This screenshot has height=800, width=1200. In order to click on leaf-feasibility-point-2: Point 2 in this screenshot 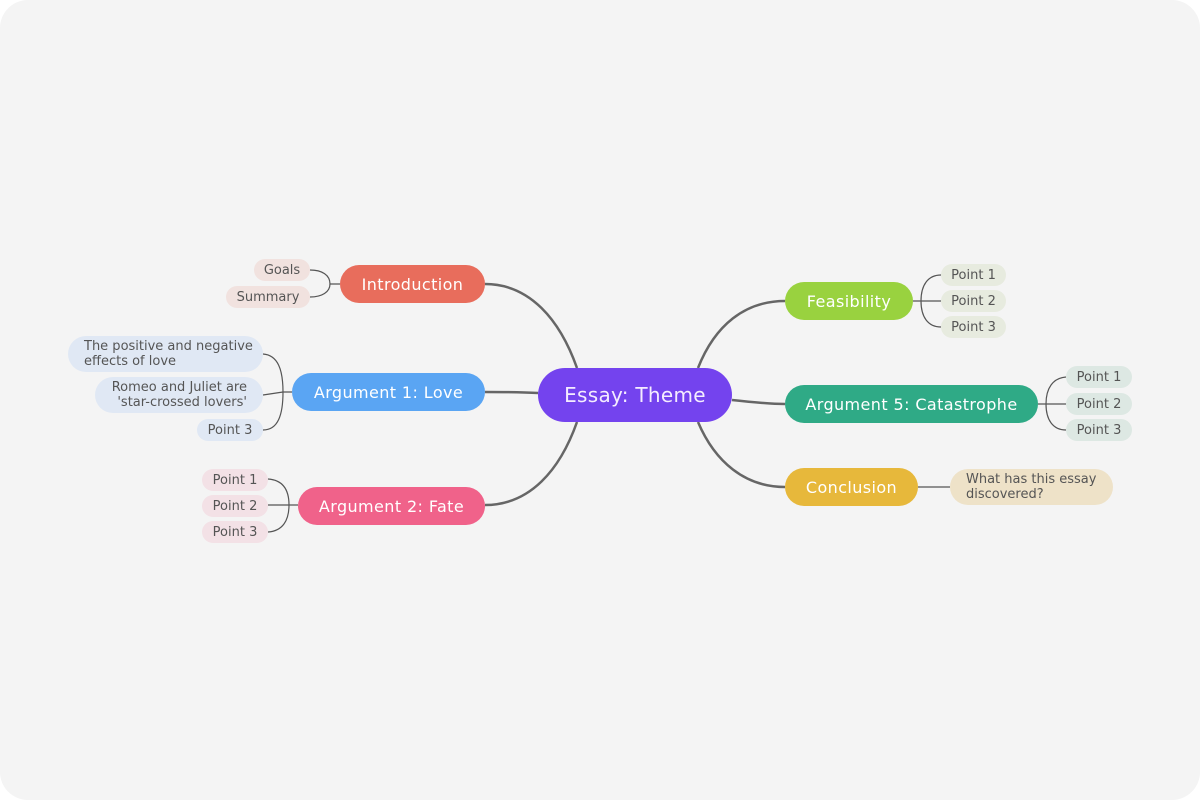, I will do `click(973, 301)`.